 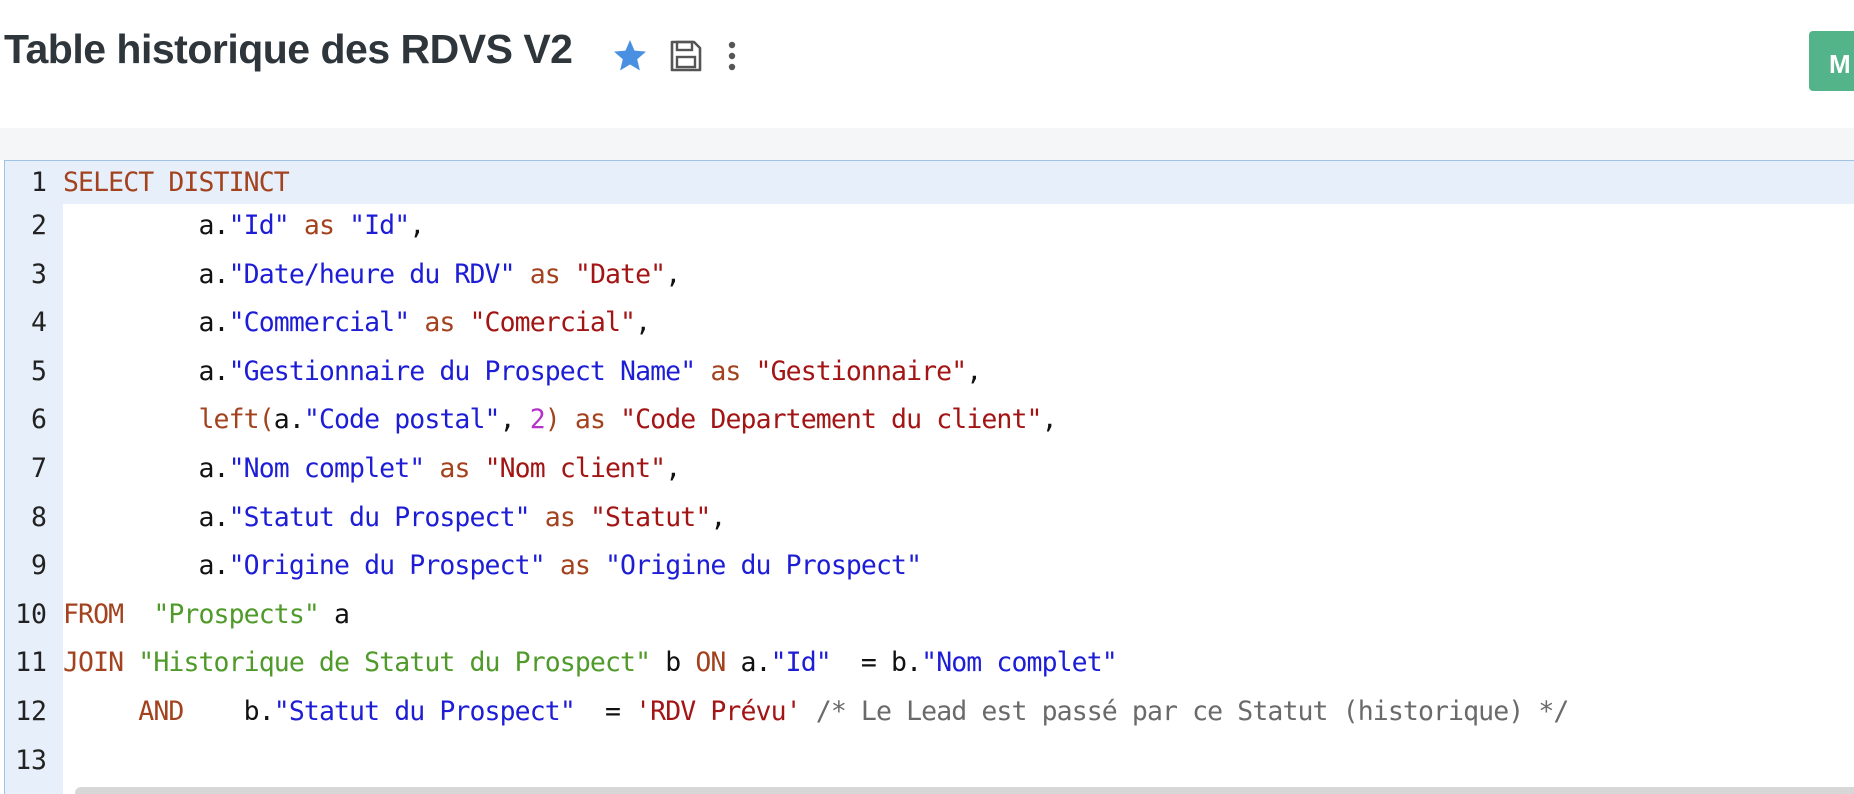 What do you see at coordinates (462, 371) in the screenshot?
I see `code-token: "Gestionnaire du Prospect Name"` at bounding box center [462, 371].